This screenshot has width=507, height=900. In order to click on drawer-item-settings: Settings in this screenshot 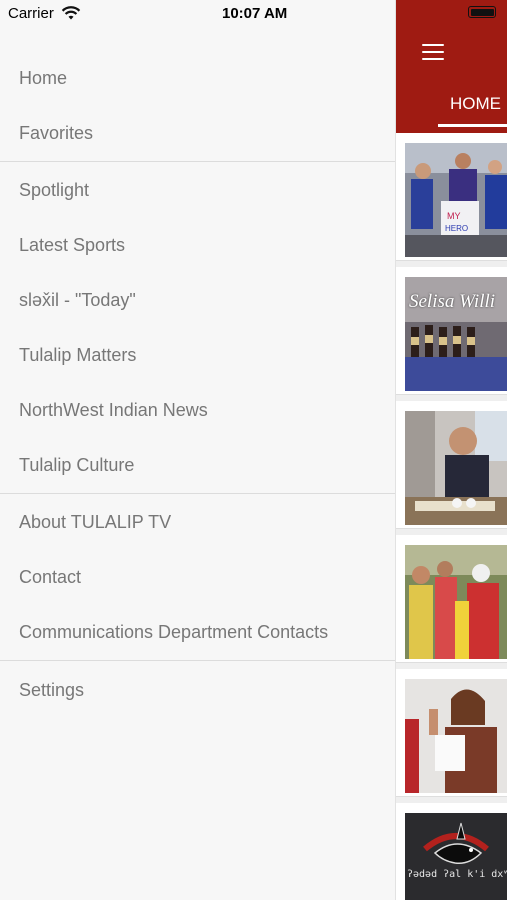, I will do `click(204, 690)`.